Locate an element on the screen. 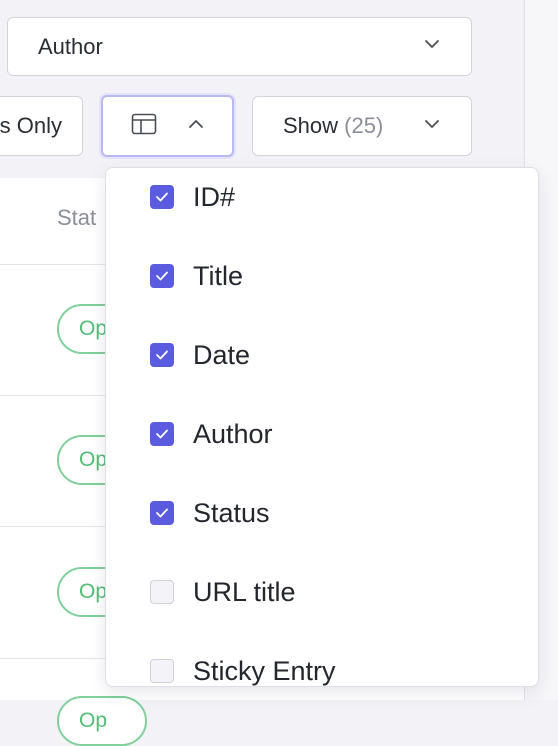  show-count: (25) is located at coordinates (364, 125).